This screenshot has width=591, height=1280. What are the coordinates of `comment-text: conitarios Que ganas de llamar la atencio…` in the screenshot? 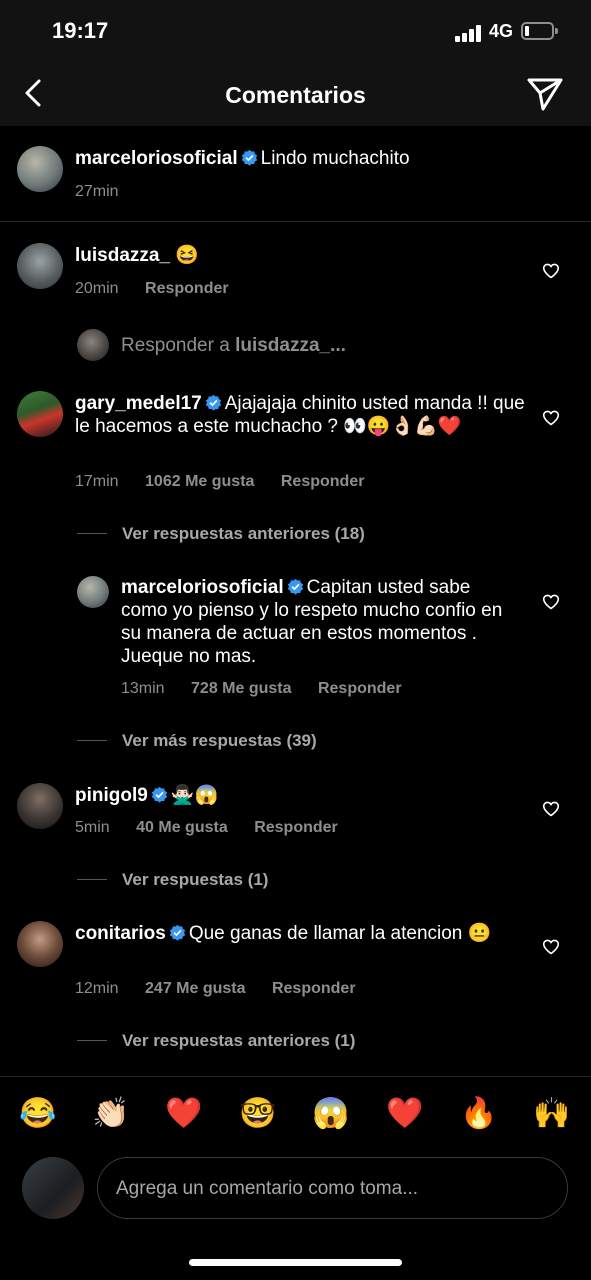 It's located at (300, 933).